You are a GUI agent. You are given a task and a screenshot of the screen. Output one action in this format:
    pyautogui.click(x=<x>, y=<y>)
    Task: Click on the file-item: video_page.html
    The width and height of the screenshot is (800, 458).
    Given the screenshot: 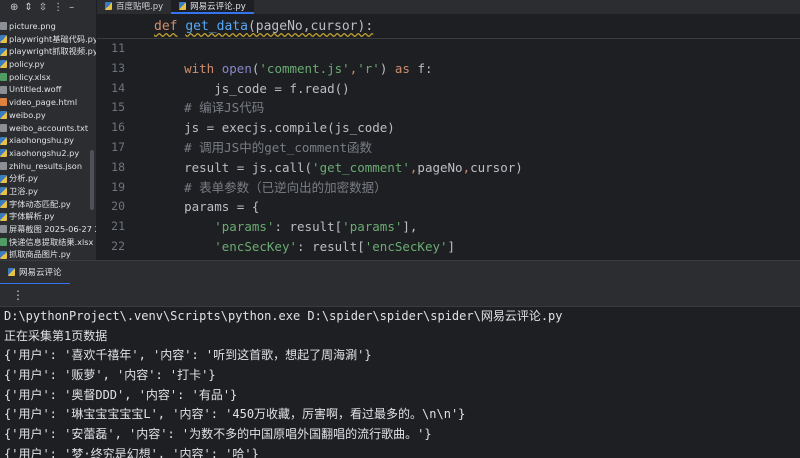 What is the action you would take?
    pyautogui.click(x=48, y=102)
    